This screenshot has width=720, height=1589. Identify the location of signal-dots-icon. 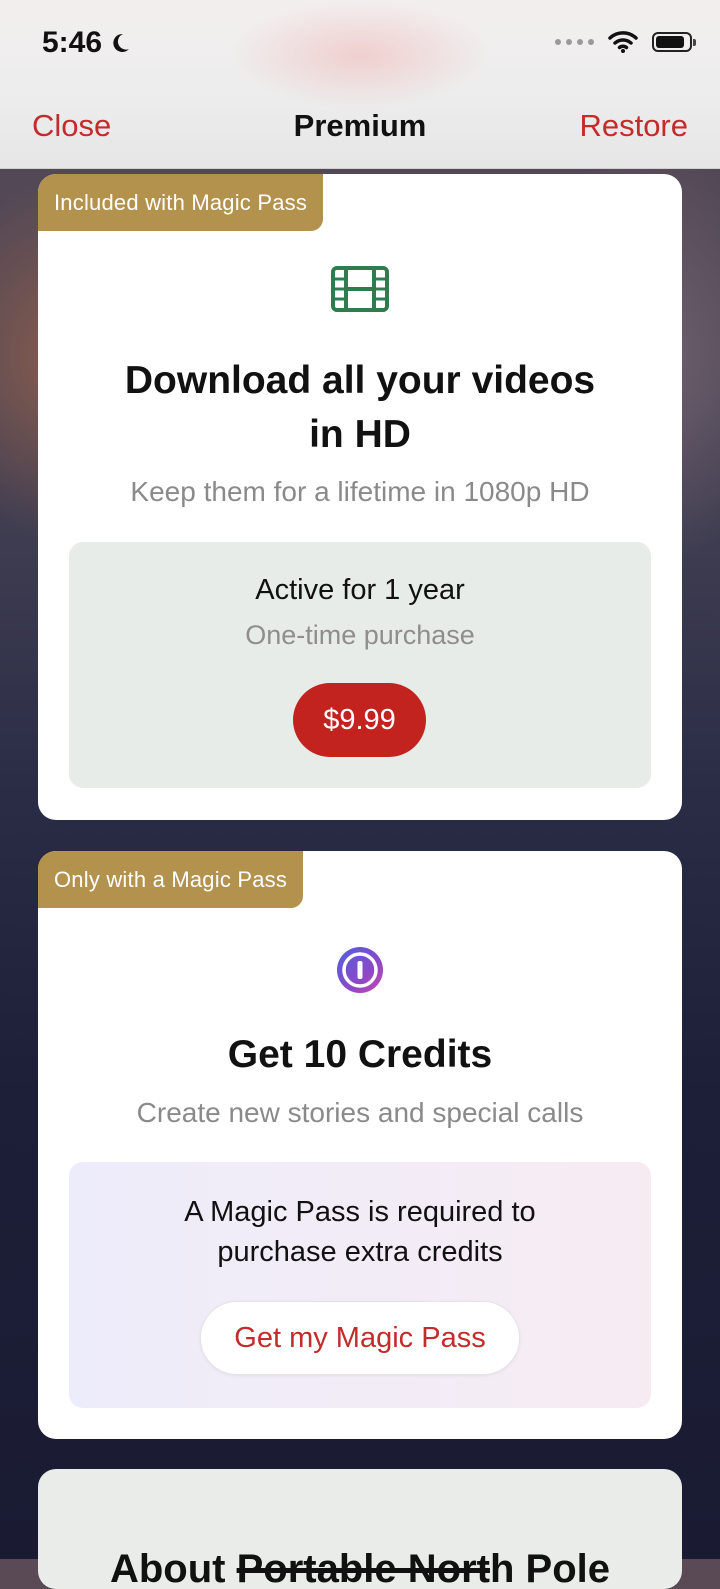
(574, 42).